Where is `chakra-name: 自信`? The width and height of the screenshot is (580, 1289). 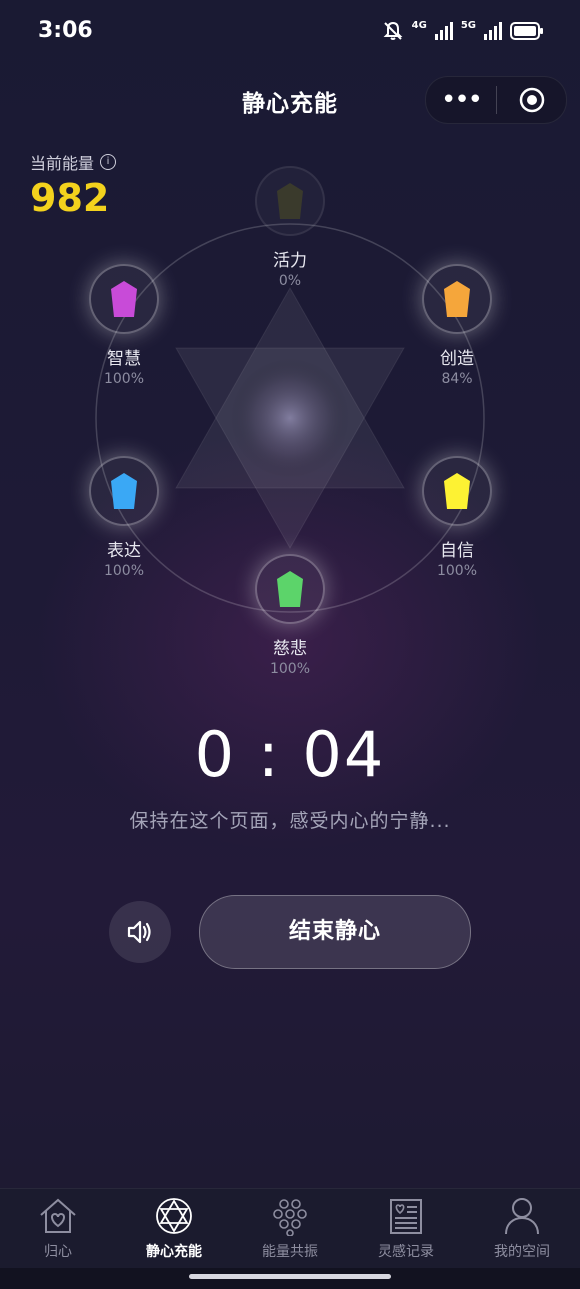
chakra-name: 自信 is located at coordinates (457, 551).